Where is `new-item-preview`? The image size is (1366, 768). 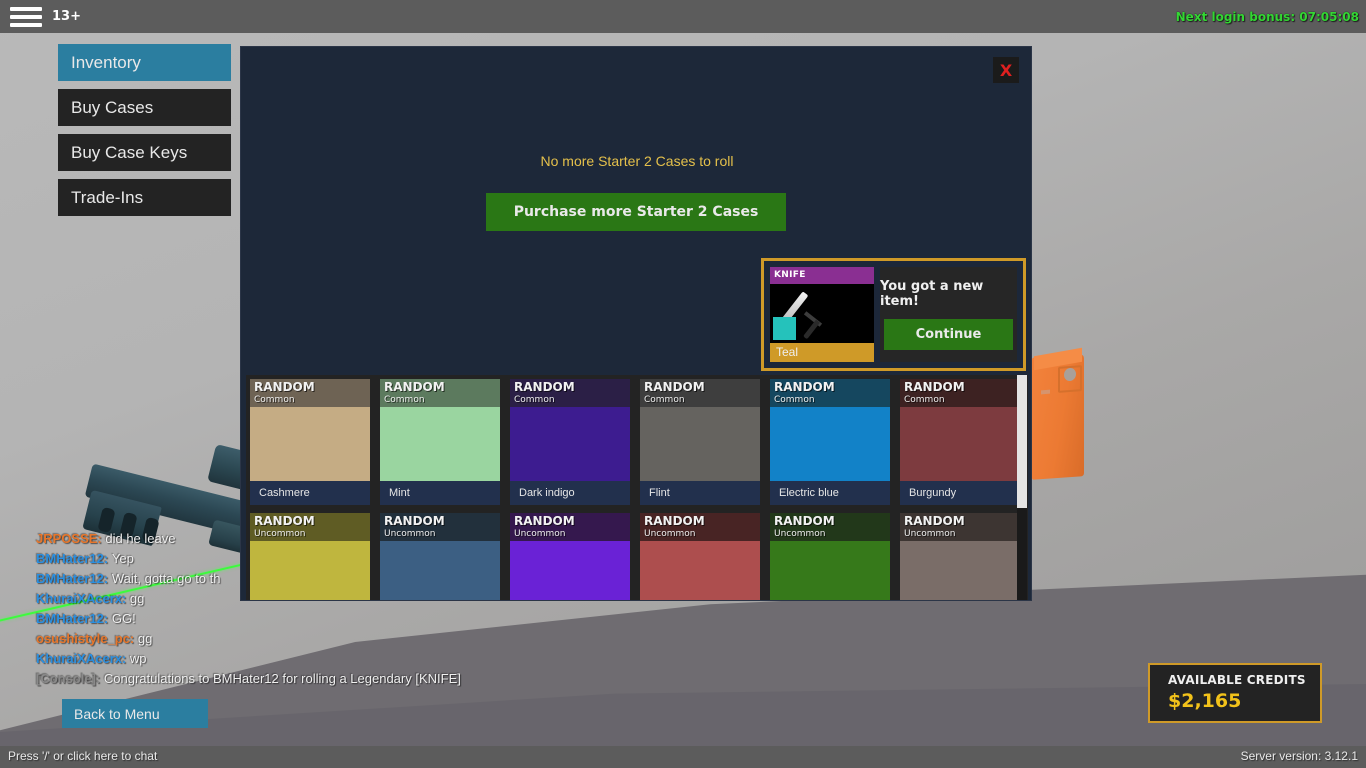 new-item-preview is located at coordinates (822, 313).